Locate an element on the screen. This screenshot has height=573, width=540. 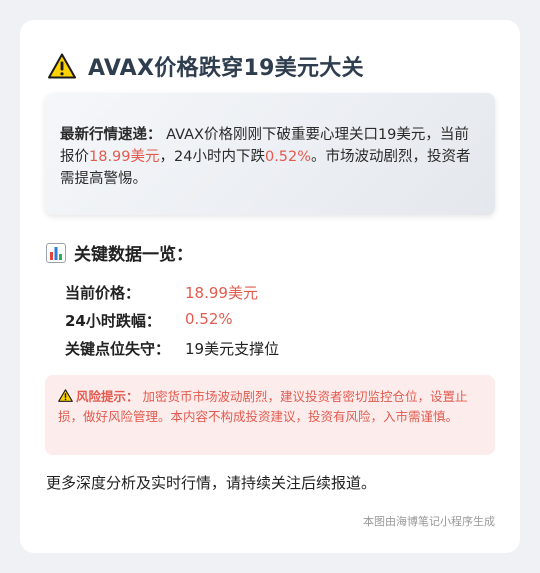
key-data-heading: 关键数据一览： is located at coordinates (119, 252).